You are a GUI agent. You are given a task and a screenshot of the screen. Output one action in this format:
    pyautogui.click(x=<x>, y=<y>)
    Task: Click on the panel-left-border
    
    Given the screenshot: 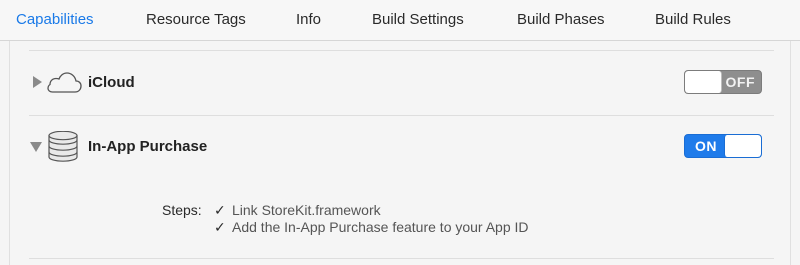 What is the action you would take?
    pyautogui.click(x=9, y=153)
    